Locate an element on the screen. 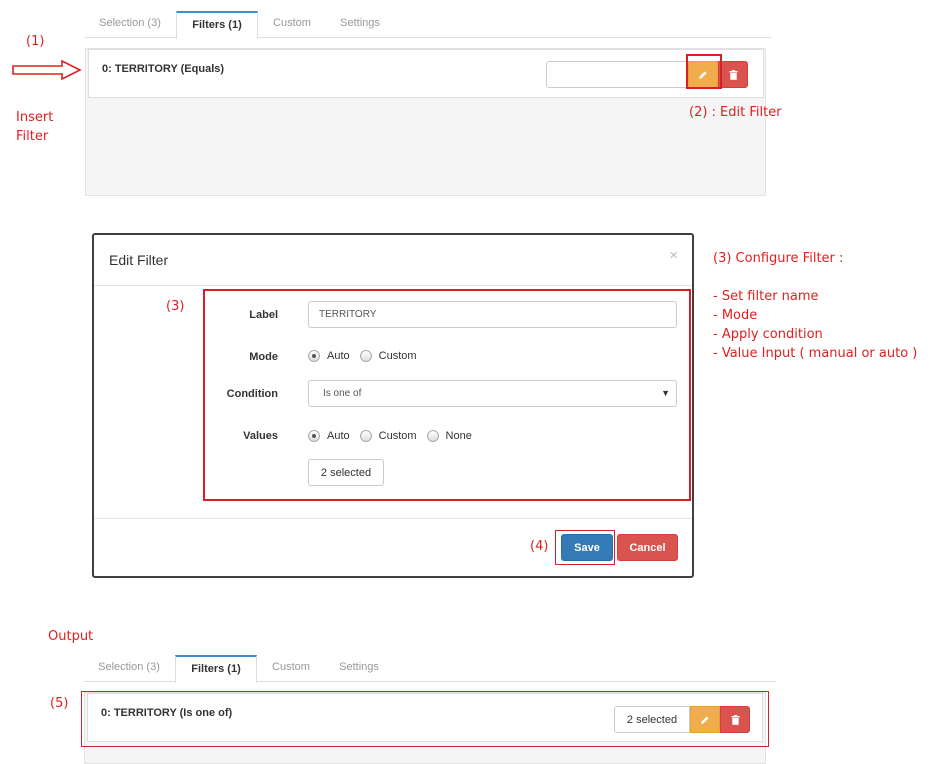 The height and width of the screenshot is (764, 934). annotation-step-1: (1) is located at coordinates (35, 41).